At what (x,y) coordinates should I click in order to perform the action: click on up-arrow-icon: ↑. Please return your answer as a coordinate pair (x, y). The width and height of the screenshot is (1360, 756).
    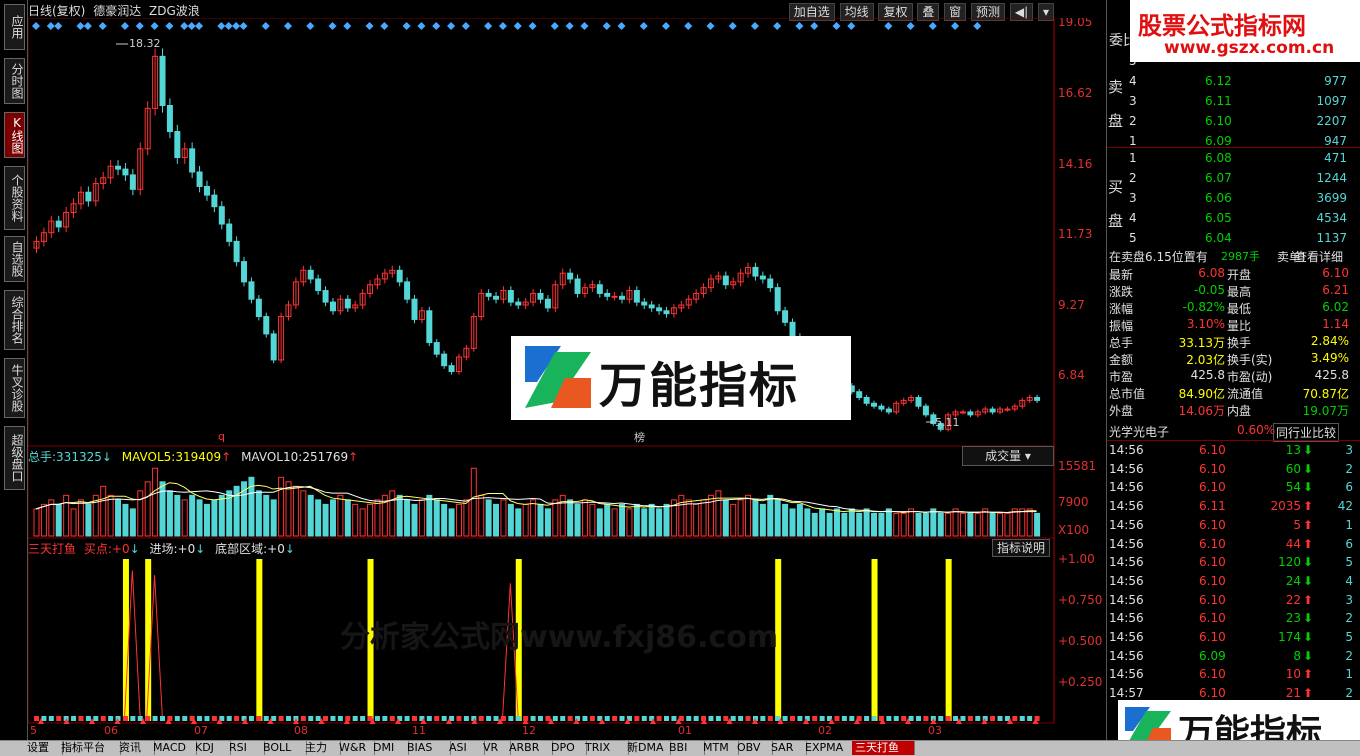
    Looking at the image, I should click on (353, 457).